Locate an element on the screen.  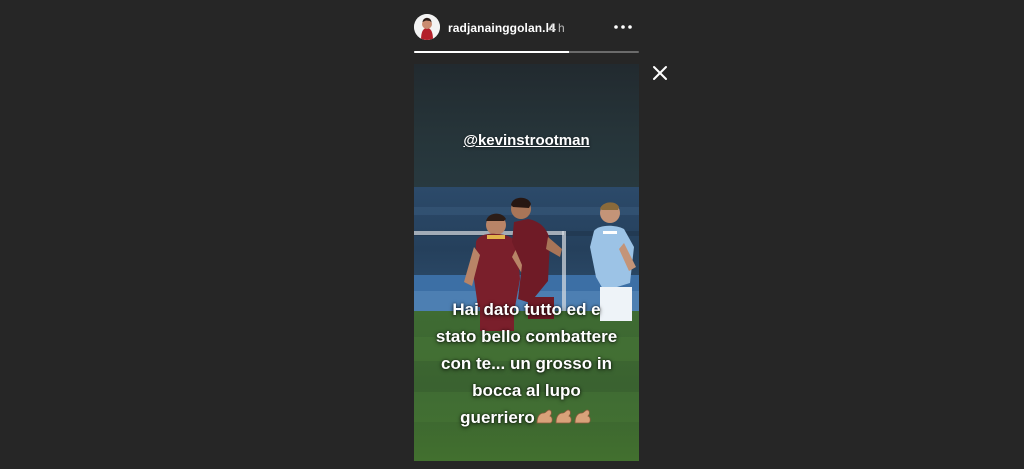
avatar is located at coordinates (427, 27).